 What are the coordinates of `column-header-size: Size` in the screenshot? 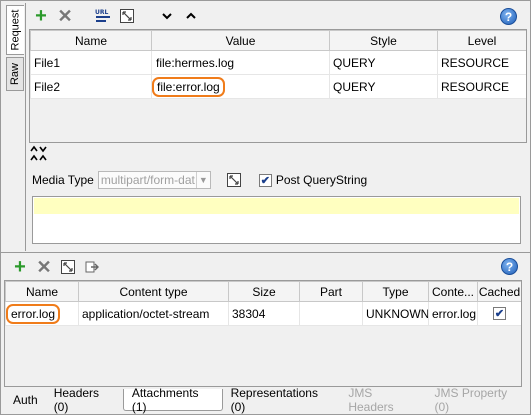 It's located at (264, 291).